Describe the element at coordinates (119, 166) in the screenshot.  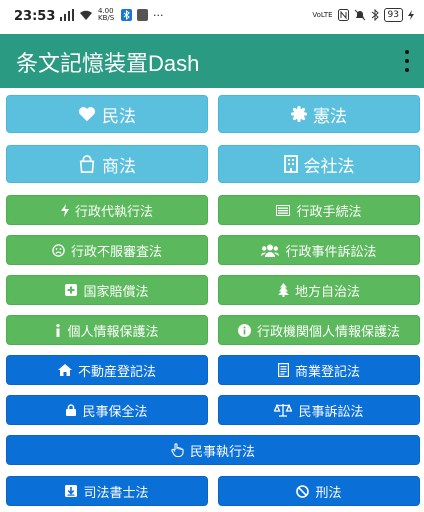
I see `shoho-label: 商法` at that location.